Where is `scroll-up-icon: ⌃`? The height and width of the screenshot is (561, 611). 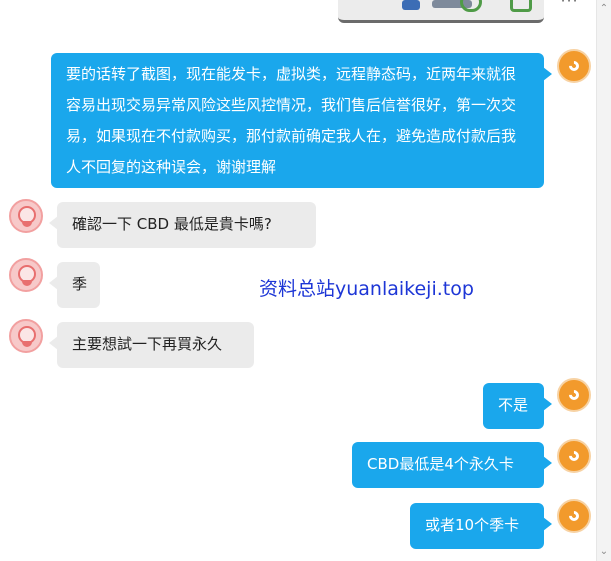 scroll-up-icon: ⌃ is located at coordinates (604, 9).